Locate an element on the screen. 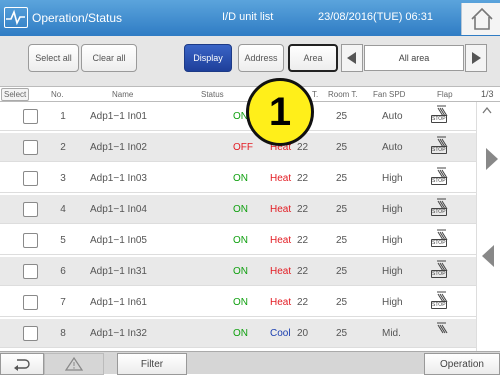 This screenshot has width=500, height=375. row-name: Adp1−1 In04 is located at coordinates (118, 209).